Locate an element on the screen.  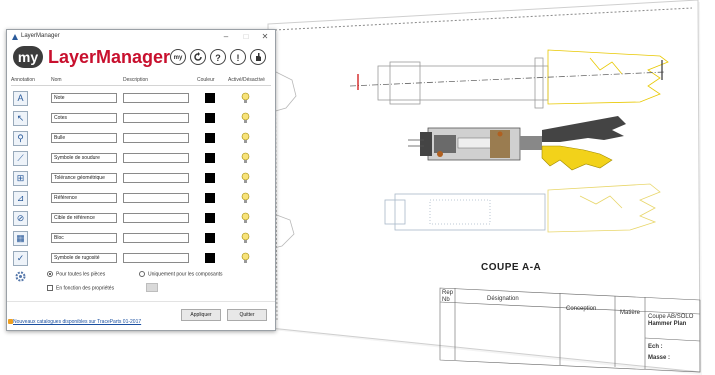
refresh-icon is located at coordinates (198, 56).